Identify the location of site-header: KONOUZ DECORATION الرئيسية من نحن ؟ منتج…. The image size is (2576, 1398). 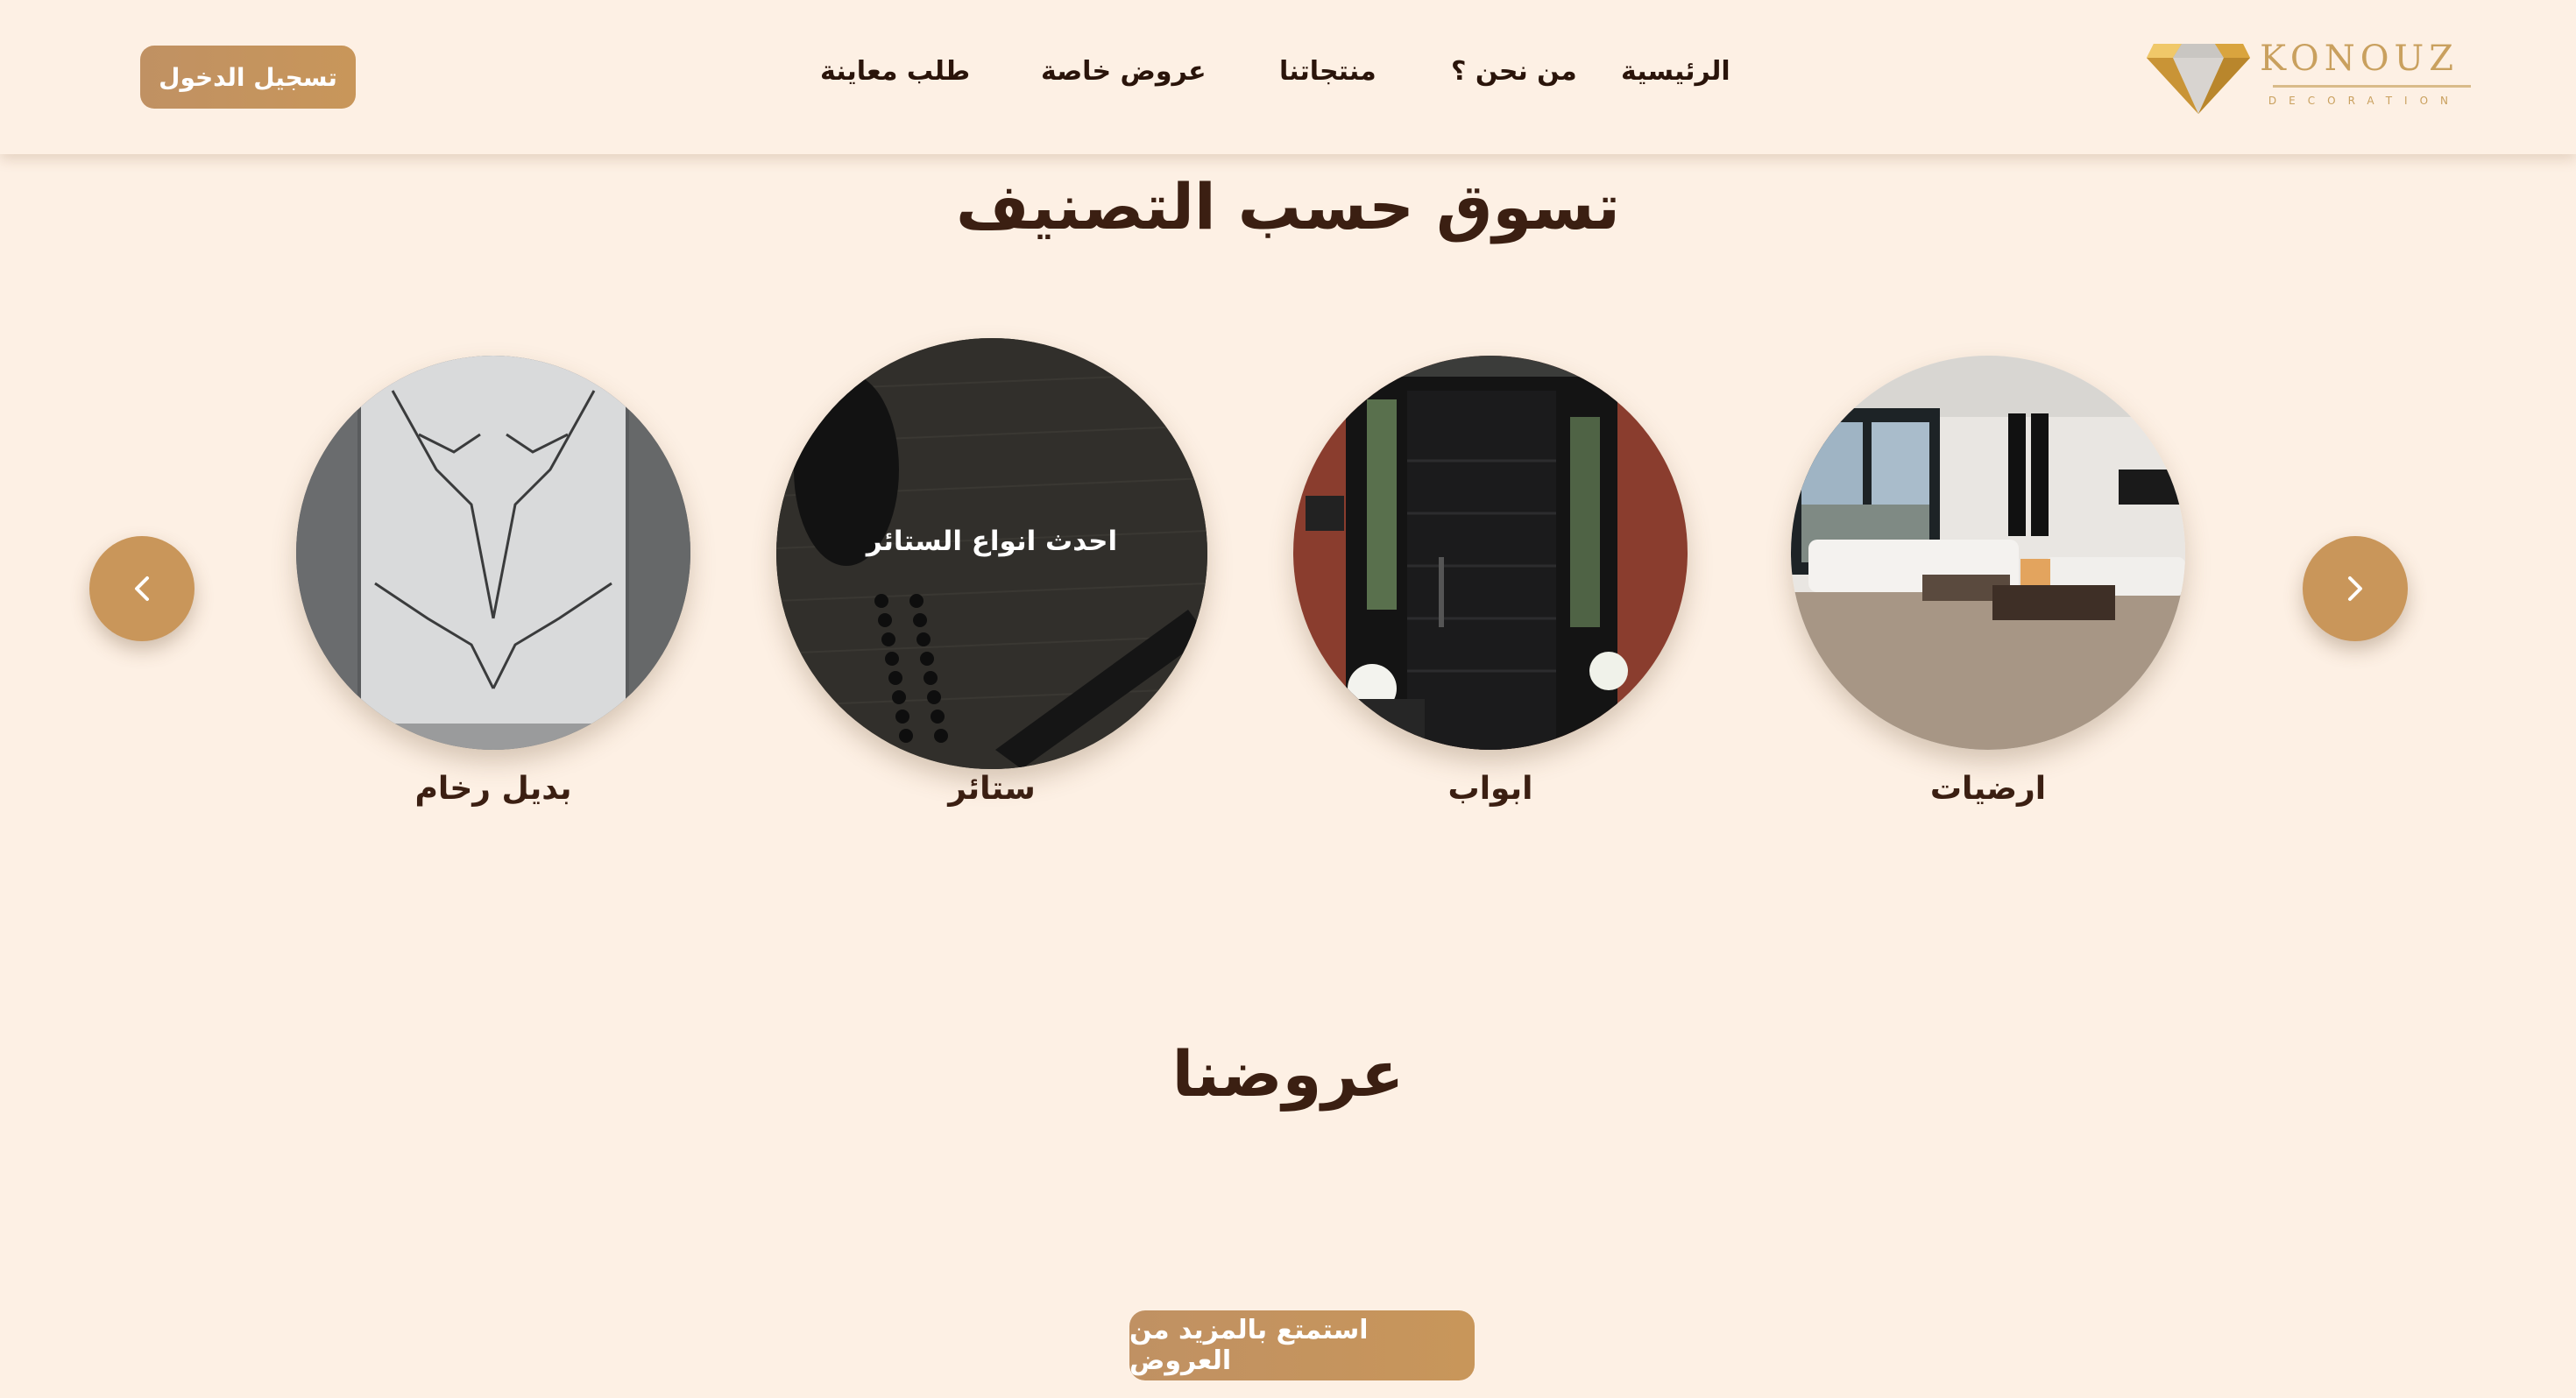
(1288, 77).